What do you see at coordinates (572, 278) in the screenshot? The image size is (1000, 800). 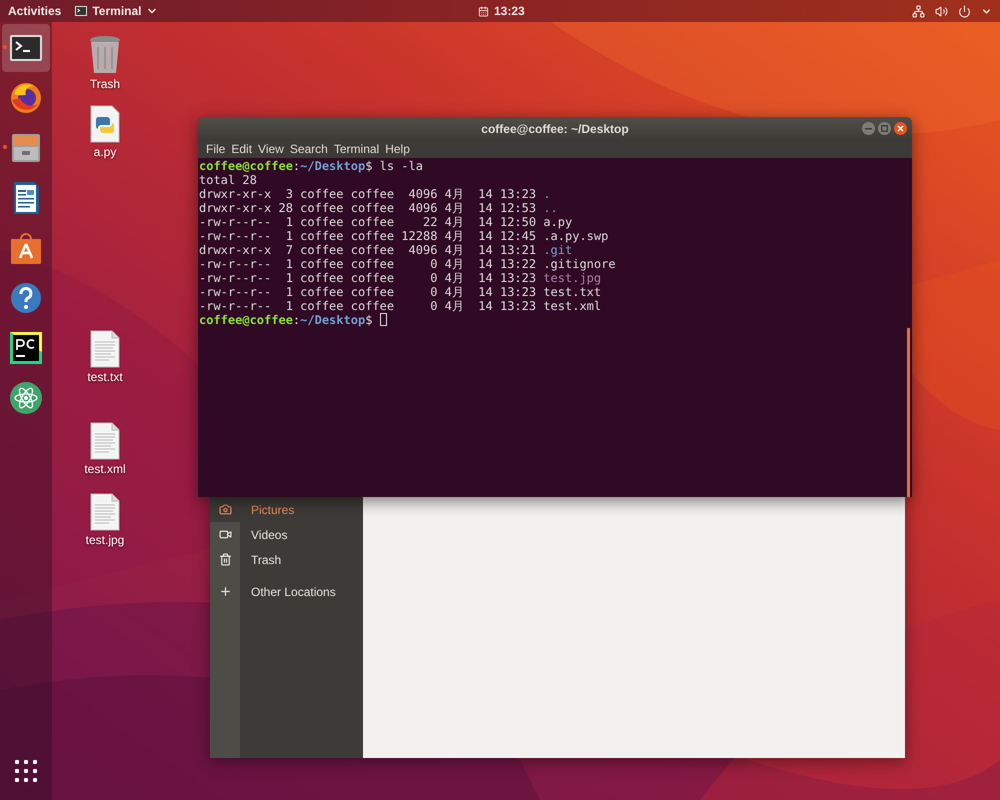 I see `file-name: test.jpg` at bounding box center [572, 278].